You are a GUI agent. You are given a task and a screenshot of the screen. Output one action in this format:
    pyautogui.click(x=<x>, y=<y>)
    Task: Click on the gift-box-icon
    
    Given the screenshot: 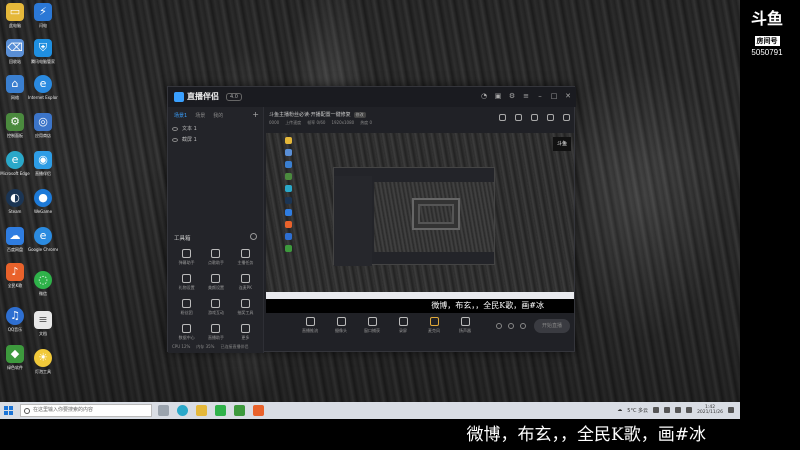 What is the action you would take?
    pyautogui.click(x=518, y=117)
    